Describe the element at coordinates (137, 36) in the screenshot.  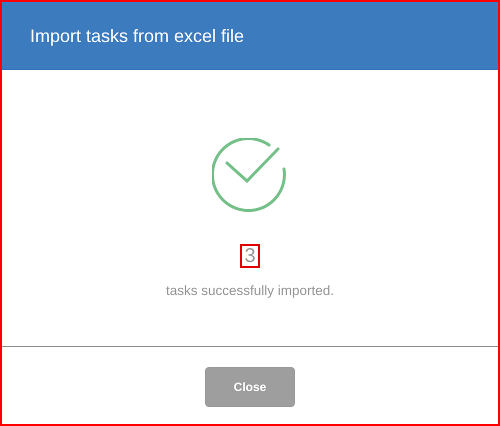
I see `dialog-title: Import tasks from excel file` at that location.